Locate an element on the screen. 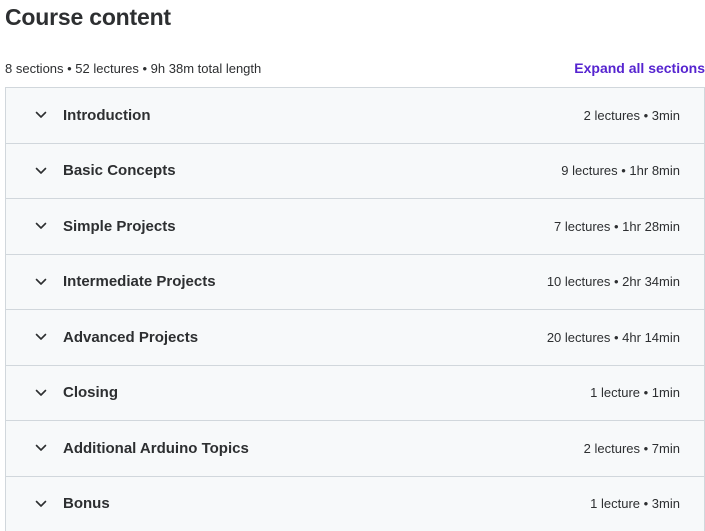  section-item: Introduction 2 lectures • 3min is located at coordinates (355, 116).